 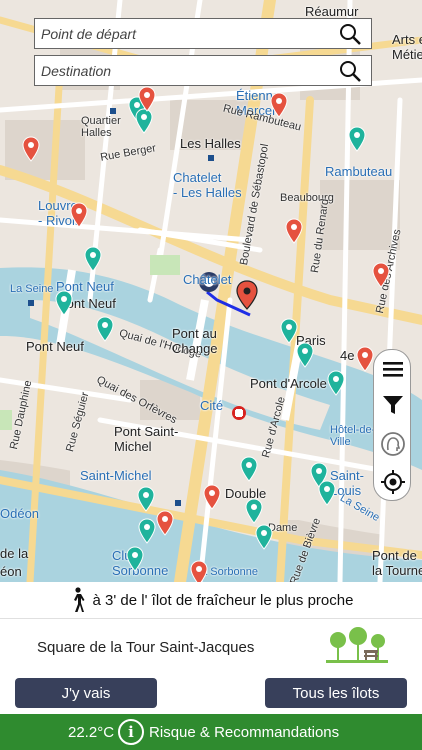 I want to click on map-label-odeon: Odéon, so click(x=20, y=513).